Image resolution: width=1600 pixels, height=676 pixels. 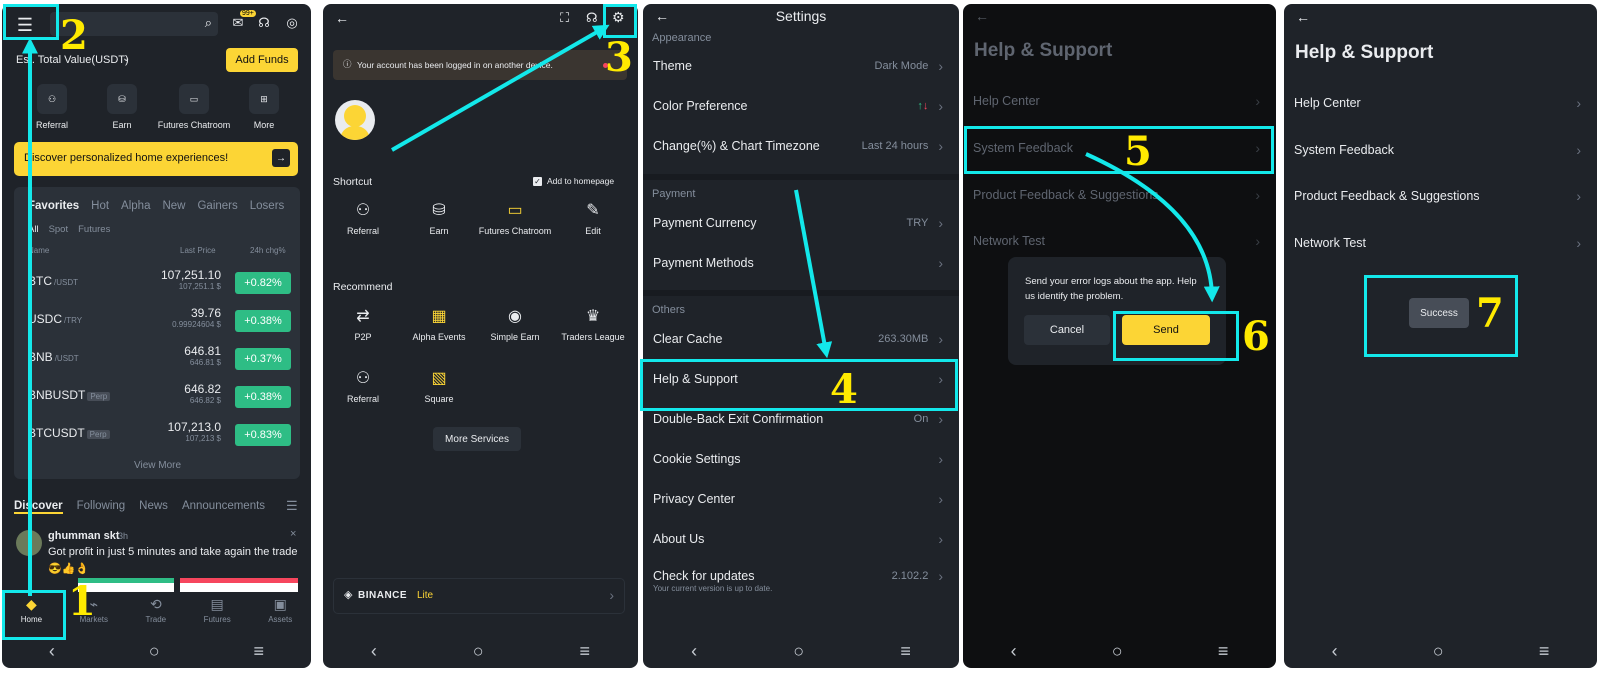 I want to click on step-number: 2, so click(x=74, y=35).